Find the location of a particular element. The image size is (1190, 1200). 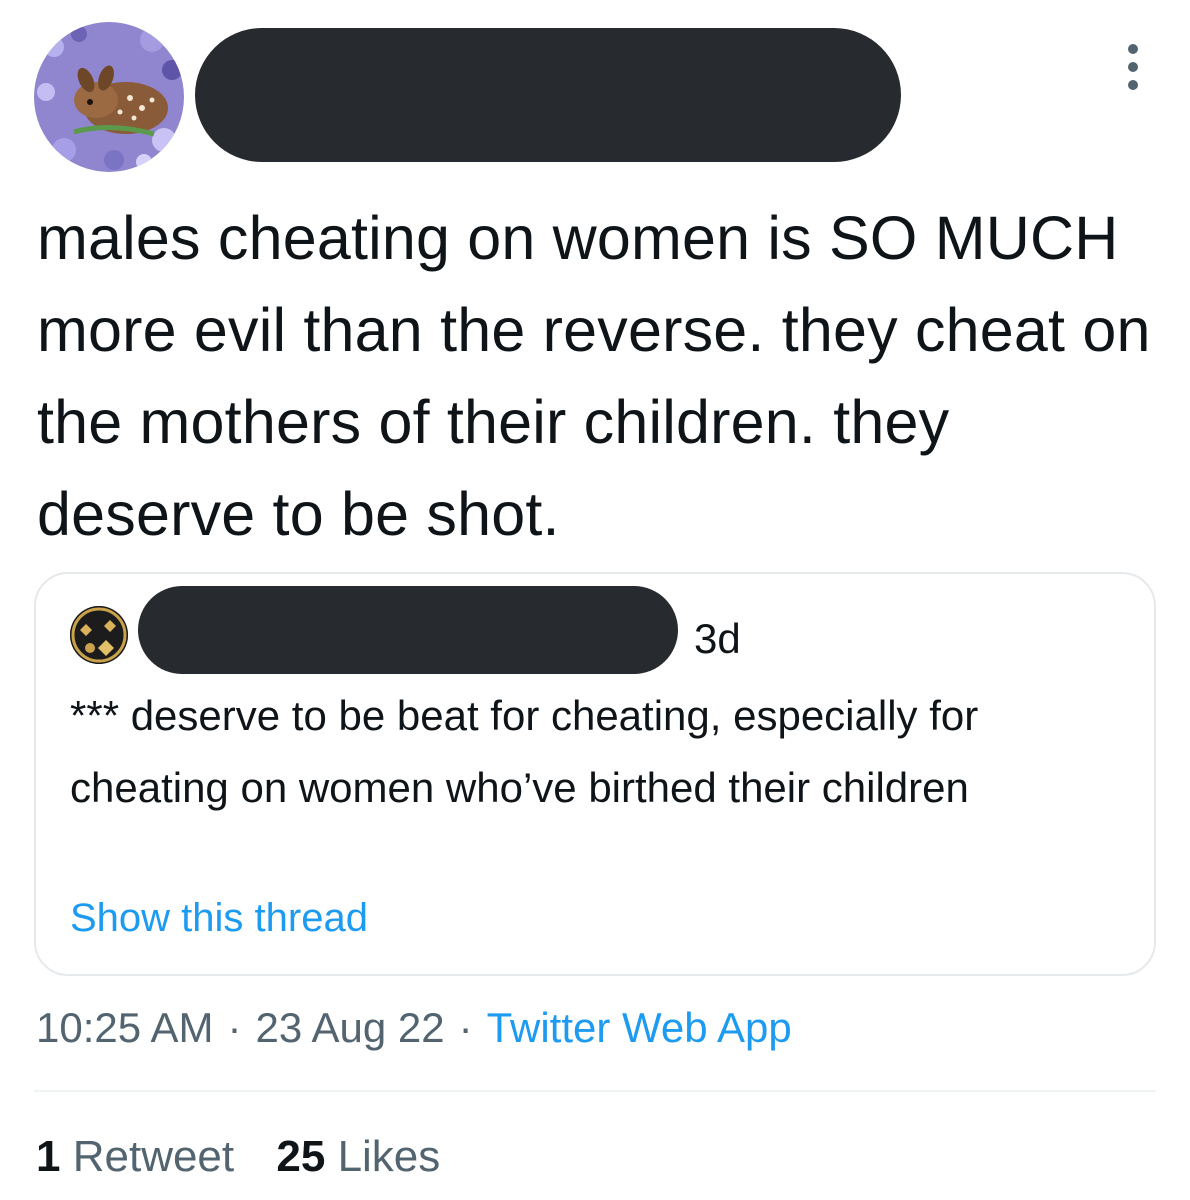

likes-stat: 25 Likes is located at coordinates (358, 1157).